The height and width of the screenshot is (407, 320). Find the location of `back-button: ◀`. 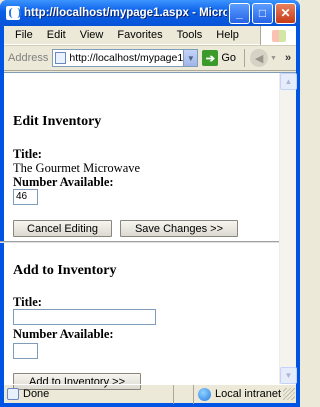

back-button: ◀ is located at coordinates (259, 58).